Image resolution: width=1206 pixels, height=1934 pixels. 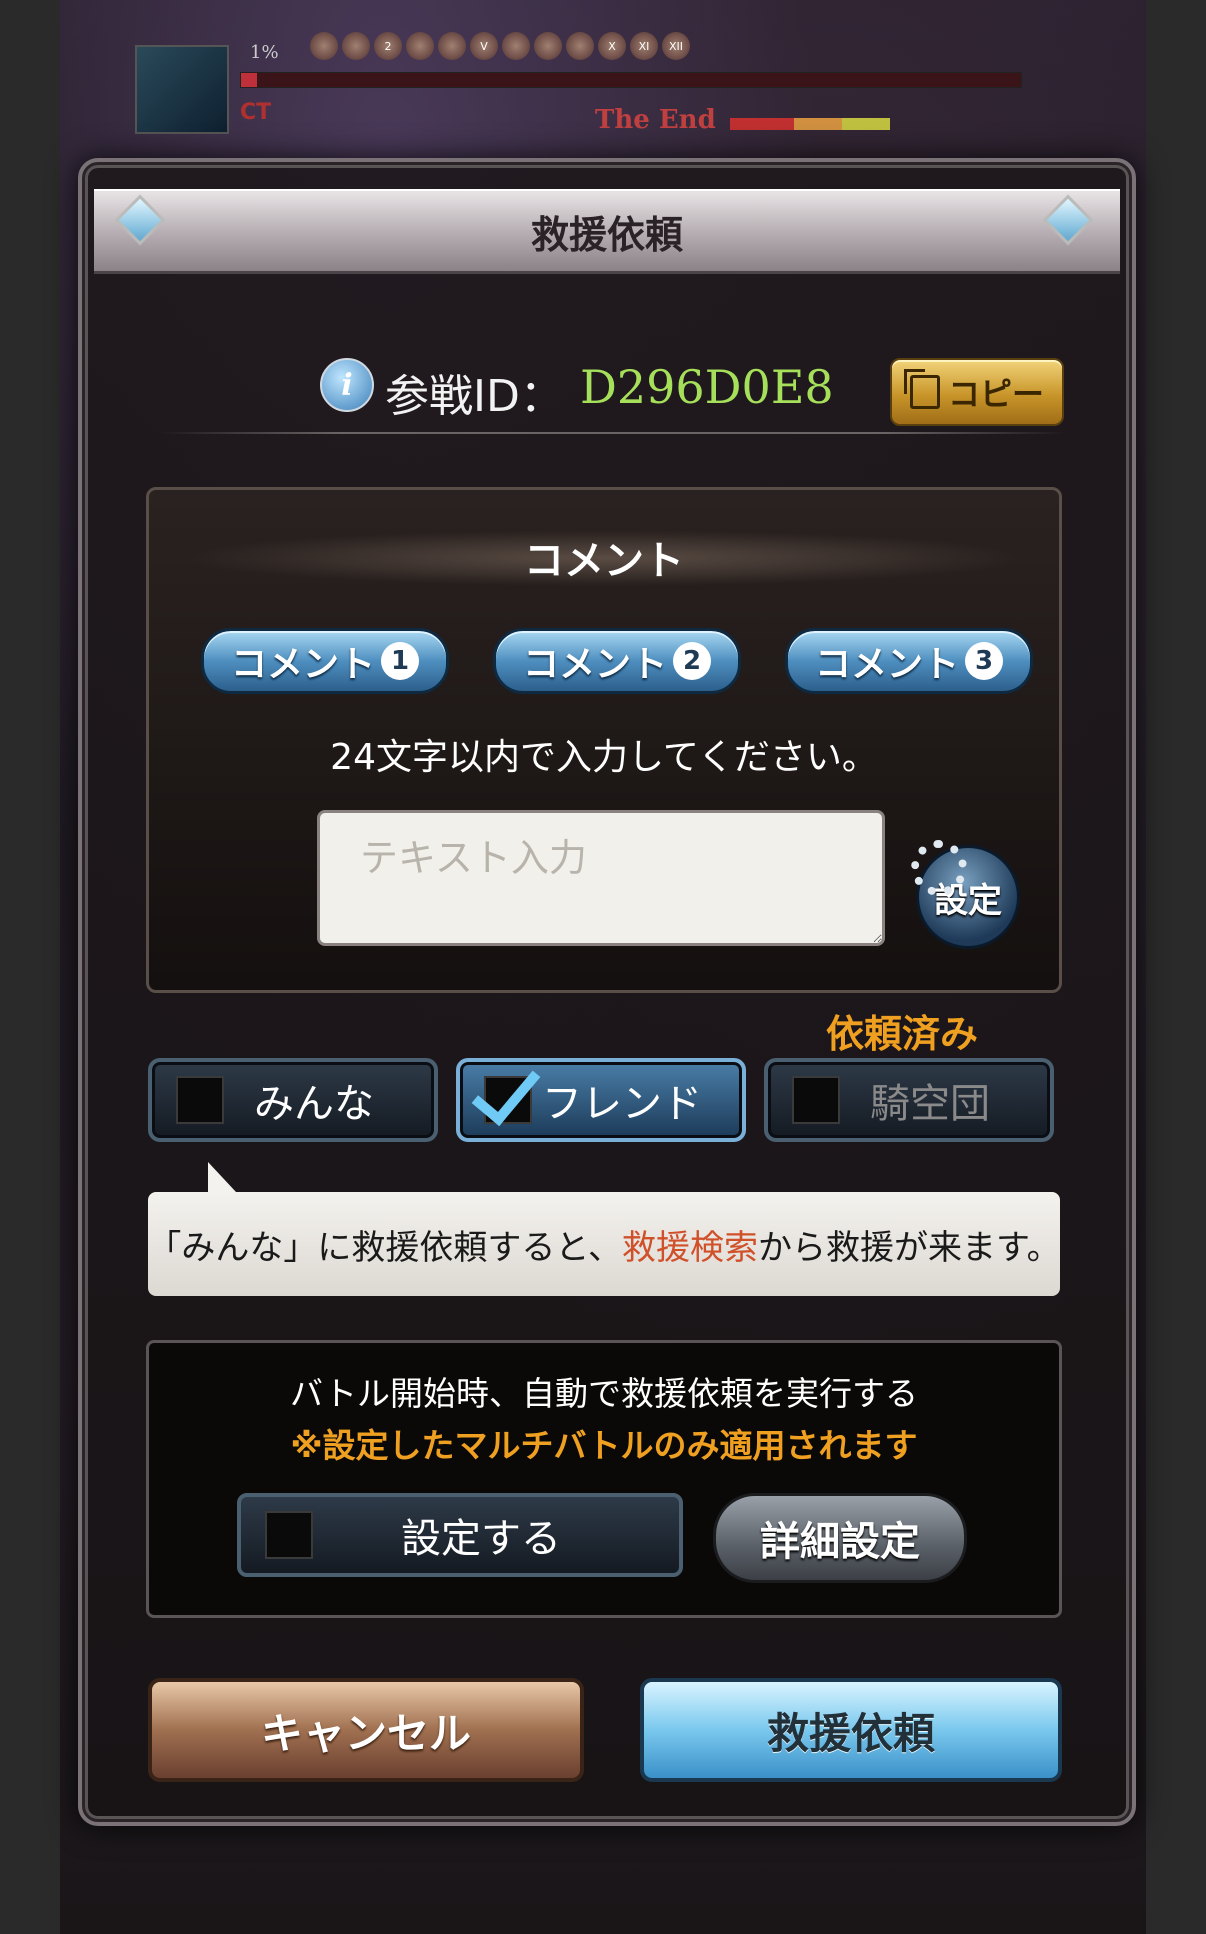 I want to click on requested-label: 依頼済み, so click(x=902, y=1034).